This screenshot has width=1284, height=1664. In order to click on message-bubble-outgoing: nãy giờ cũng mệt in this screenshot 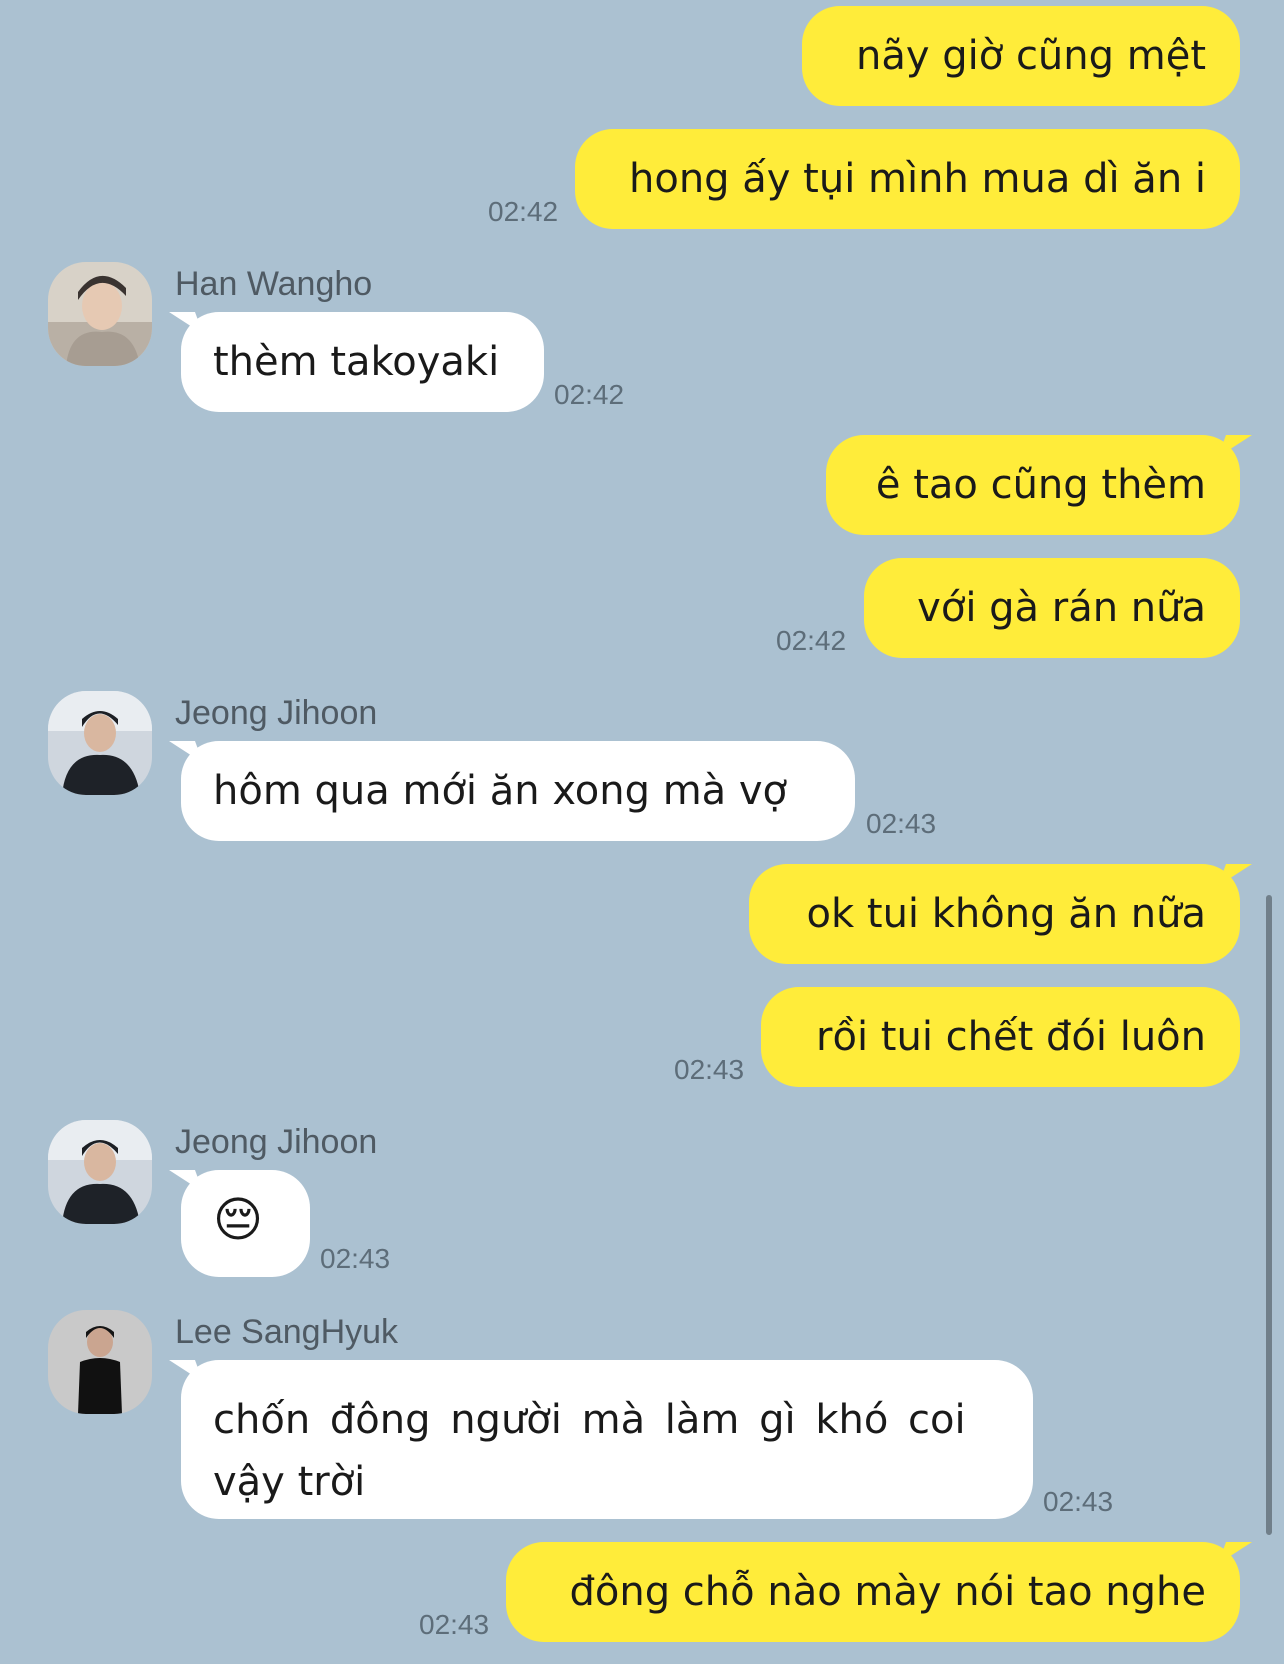, I will do `click(1021, 56)`.